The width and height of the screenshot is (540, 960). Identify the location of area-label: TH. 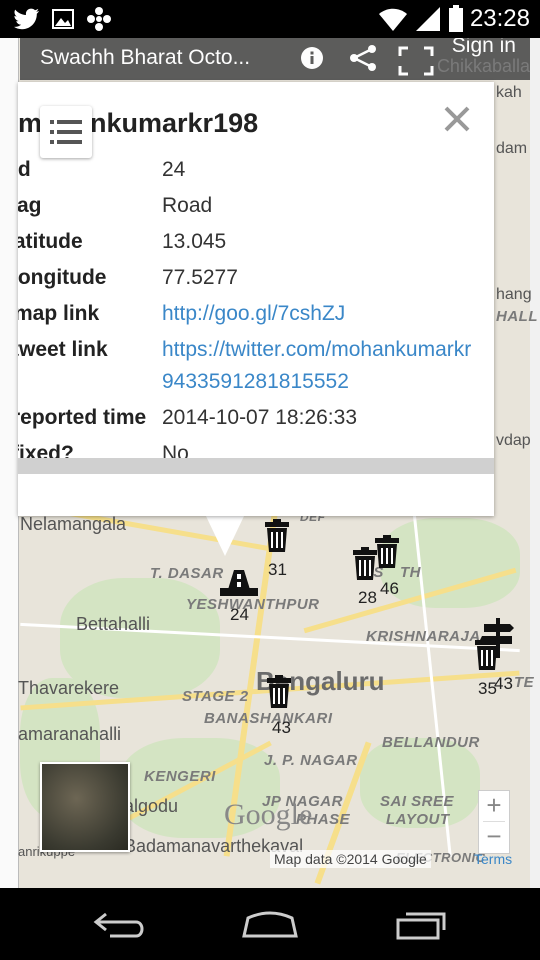
(410, 572).